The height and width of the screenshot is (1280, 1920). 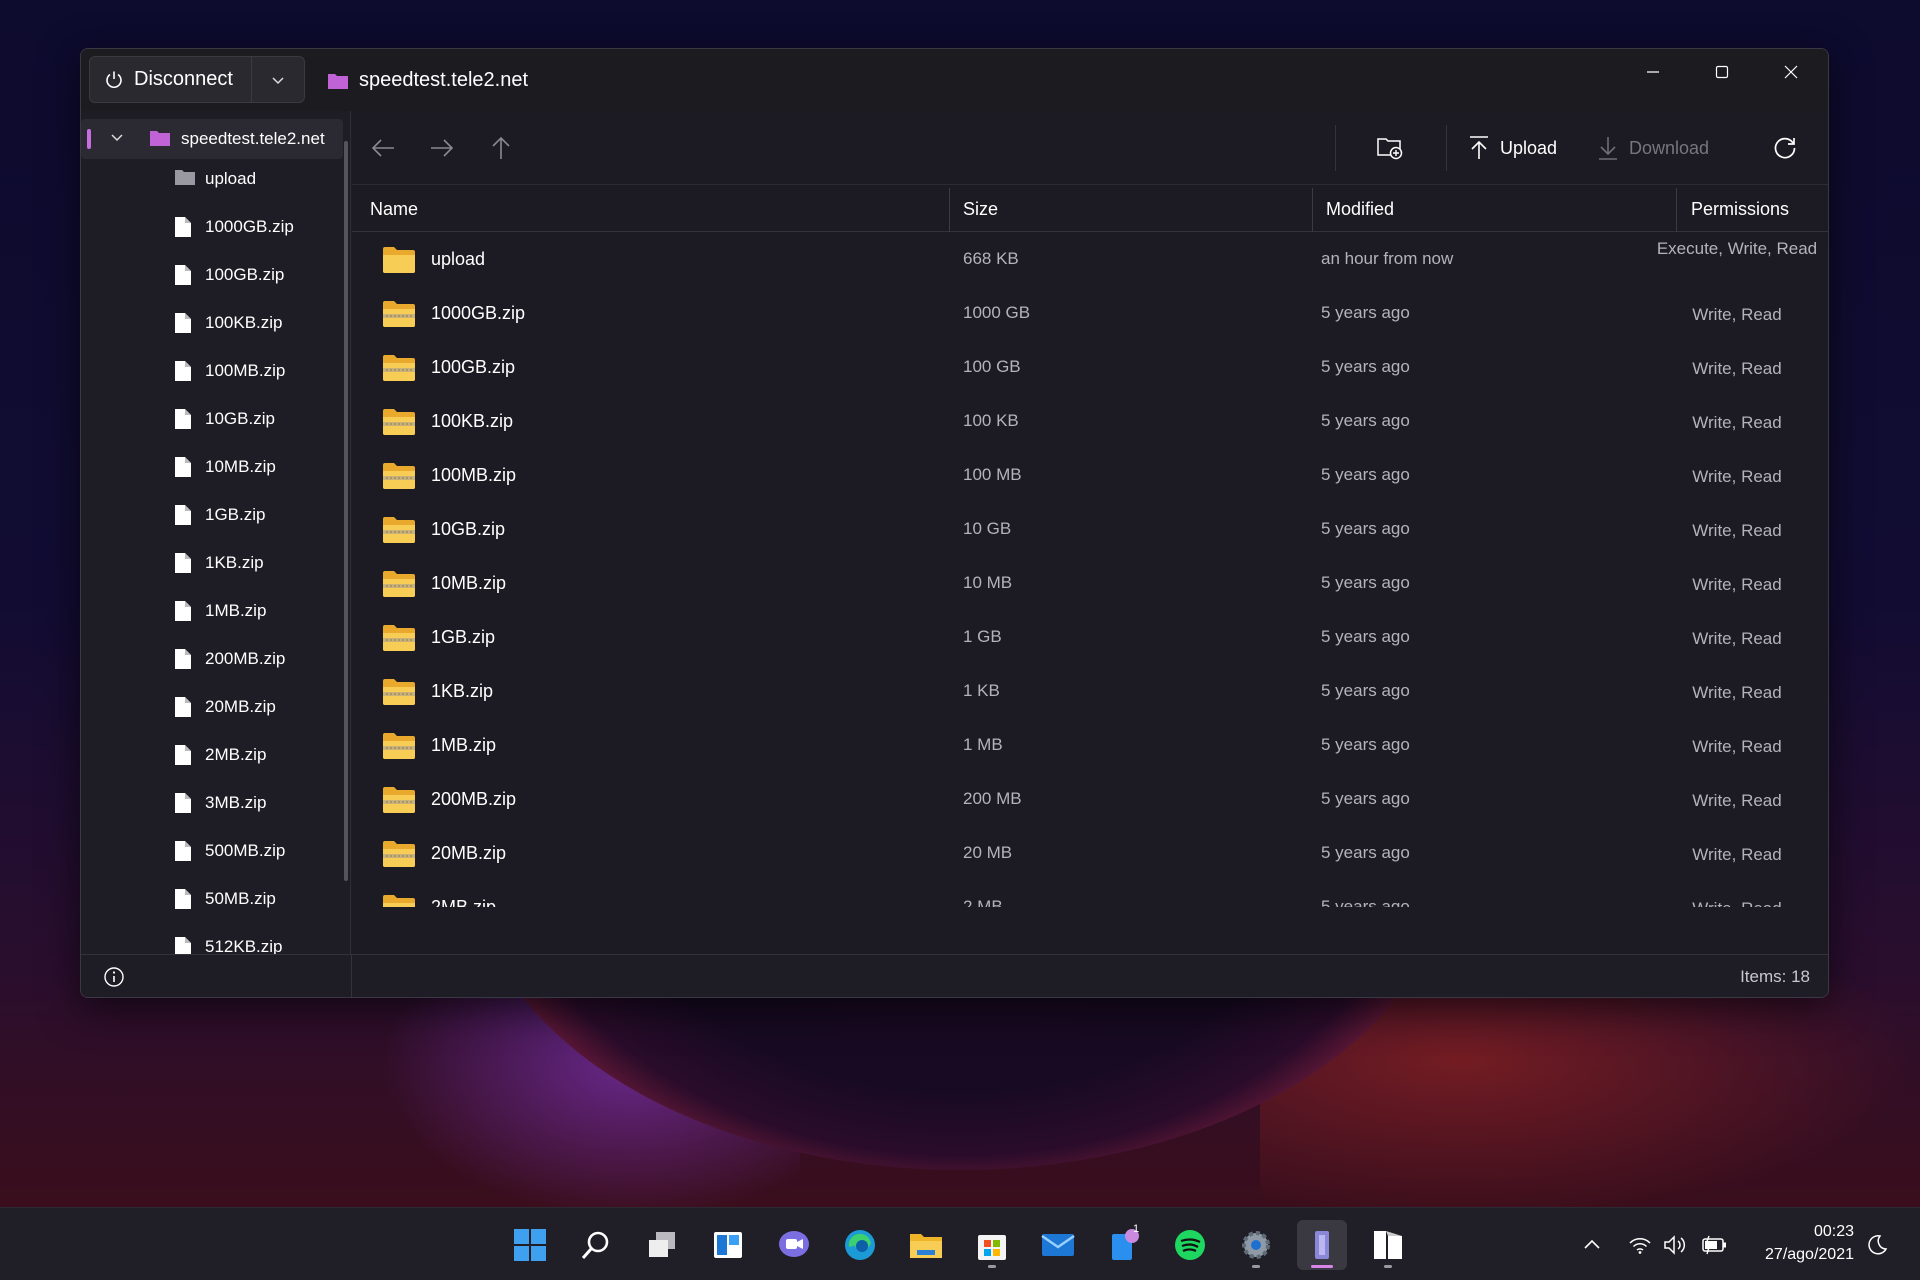 I want to click on taskbar-app-mail, so click(x=1058, y=1245).